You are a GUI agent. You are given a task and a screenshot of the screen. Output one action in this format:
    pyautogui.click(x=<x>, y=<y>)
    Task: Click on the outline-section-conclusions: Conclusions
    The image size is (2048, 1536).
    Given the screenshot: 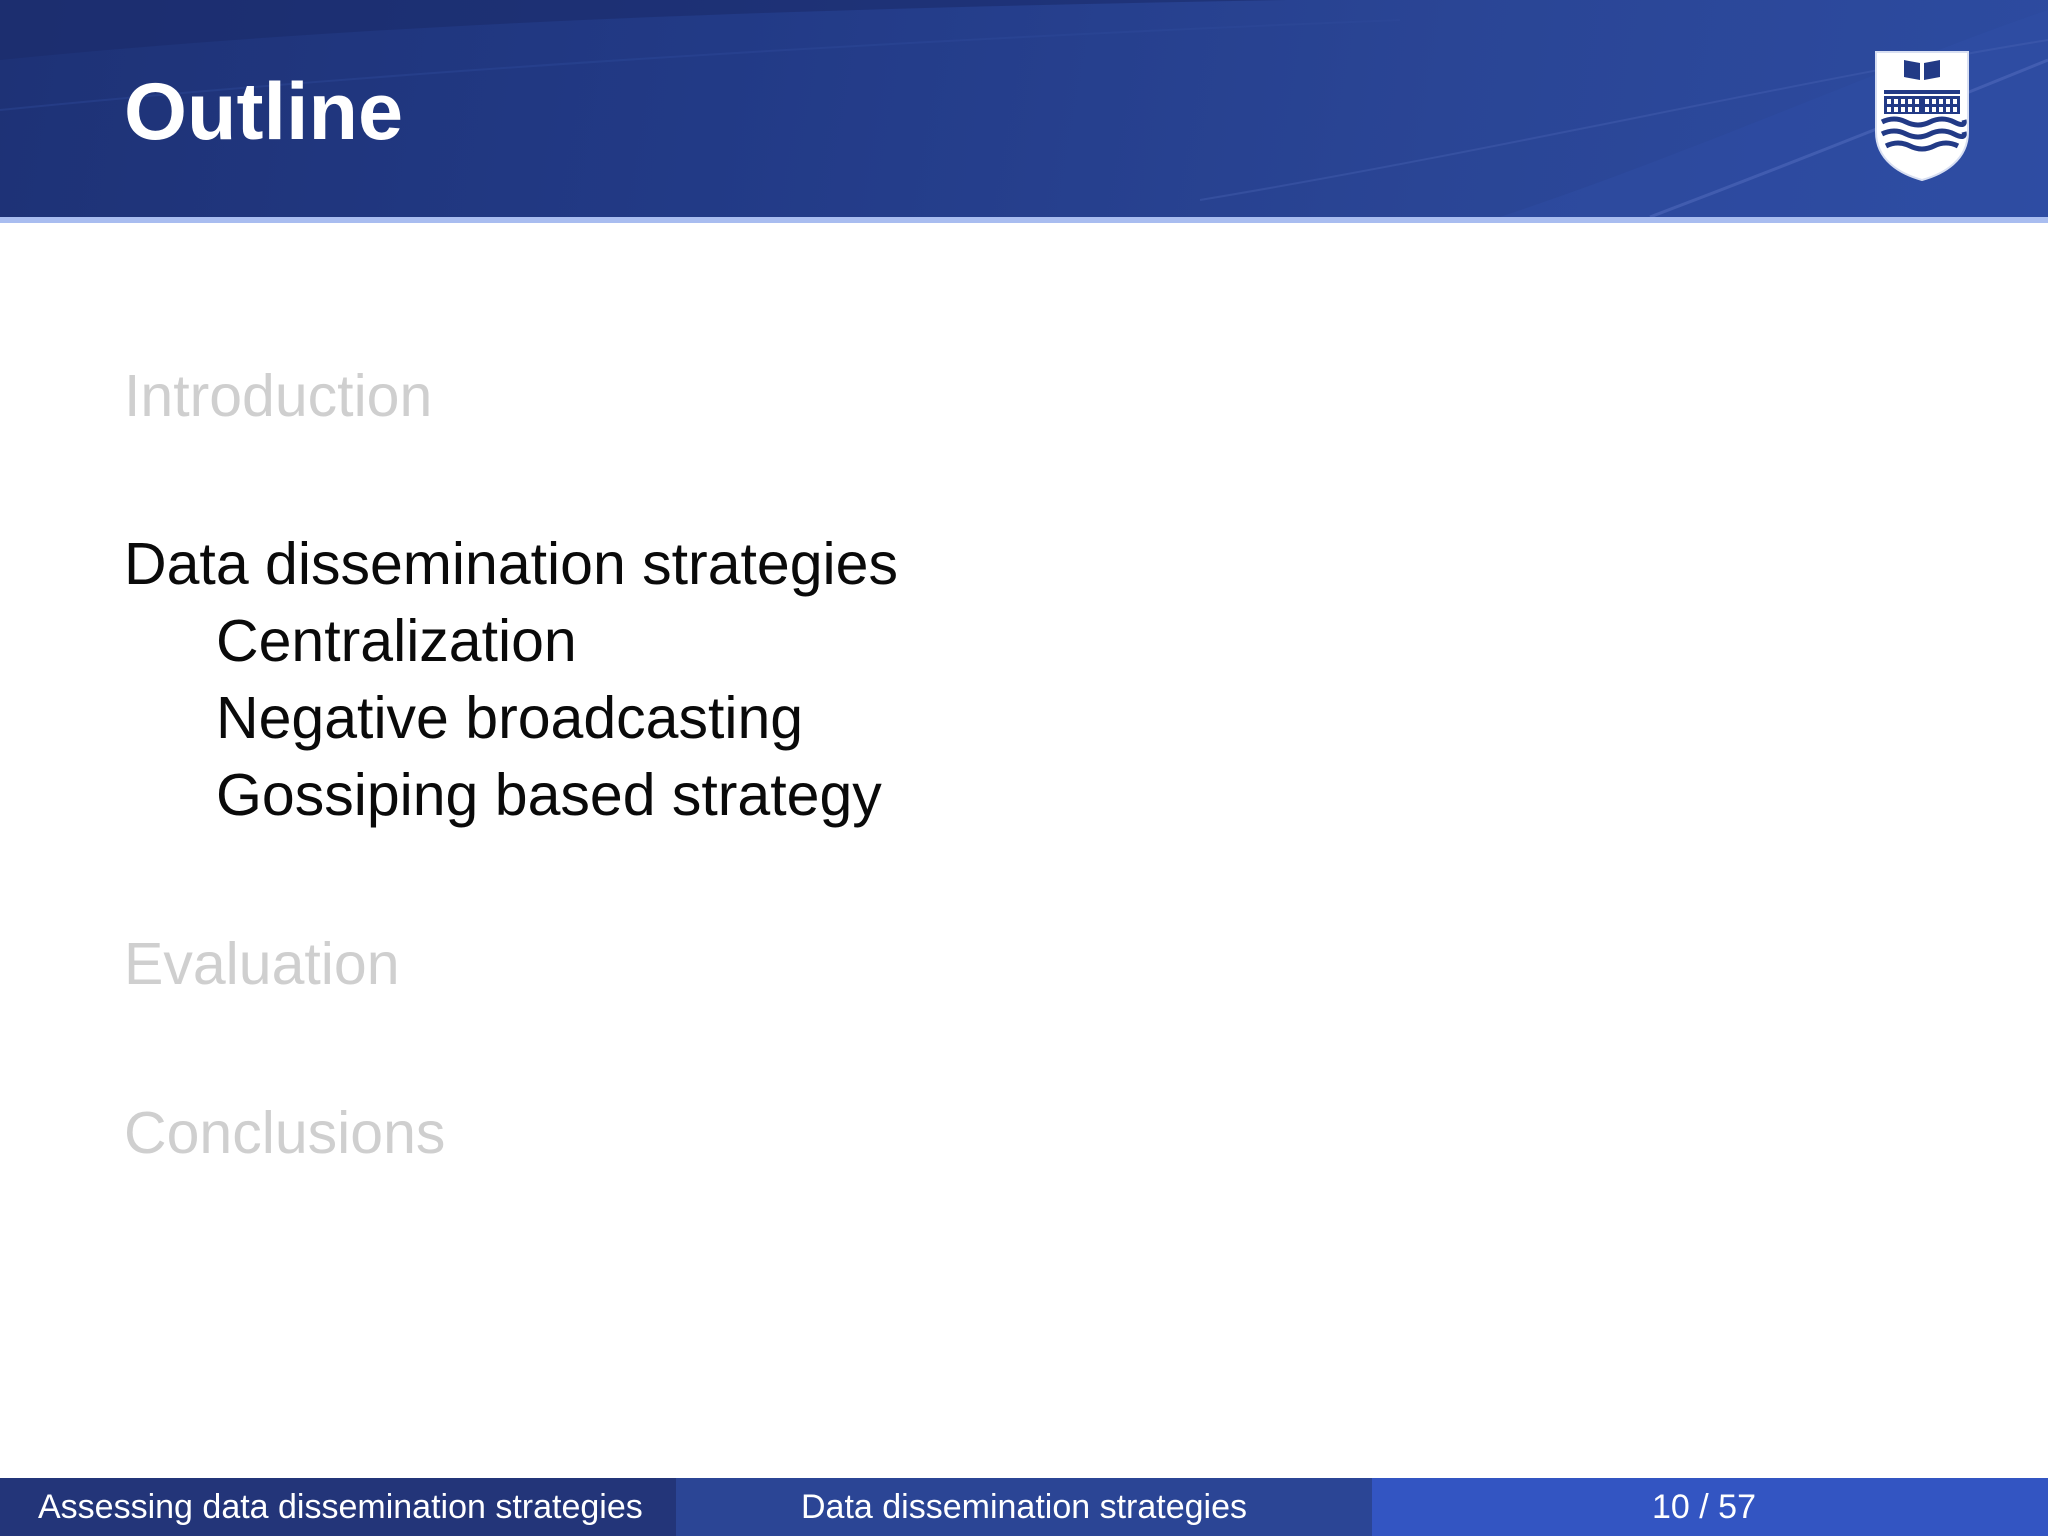 What is the action you would take?
    pyautogui.click(x=284, y=1133)
    